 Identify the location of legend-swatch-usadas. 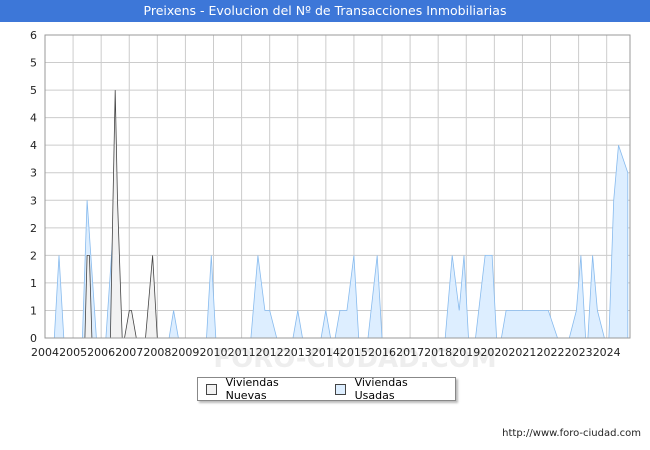
(340, 389).